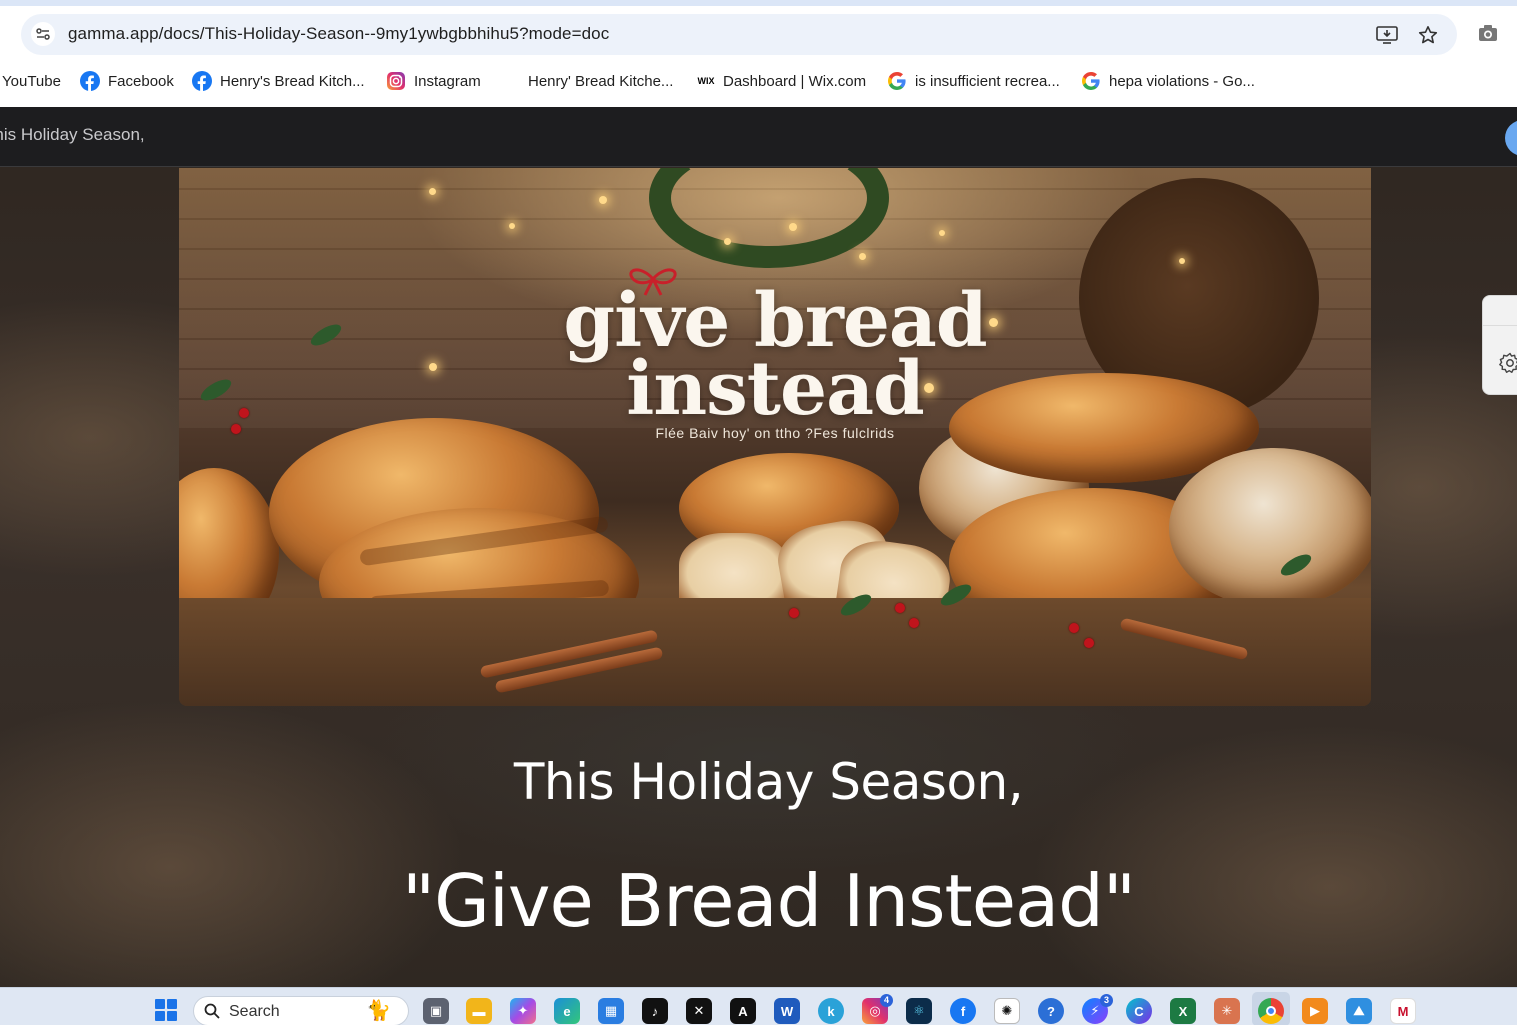 The image size is (1517, 1025). I want to click on ai-app-icon: A, so click(743, 1011).